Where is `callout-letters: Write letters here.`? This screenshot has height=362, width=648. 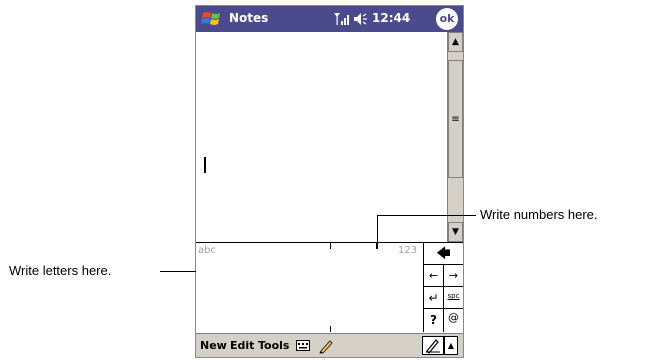 callout-letters: Write letters here. is located at coordinates (60, 270).